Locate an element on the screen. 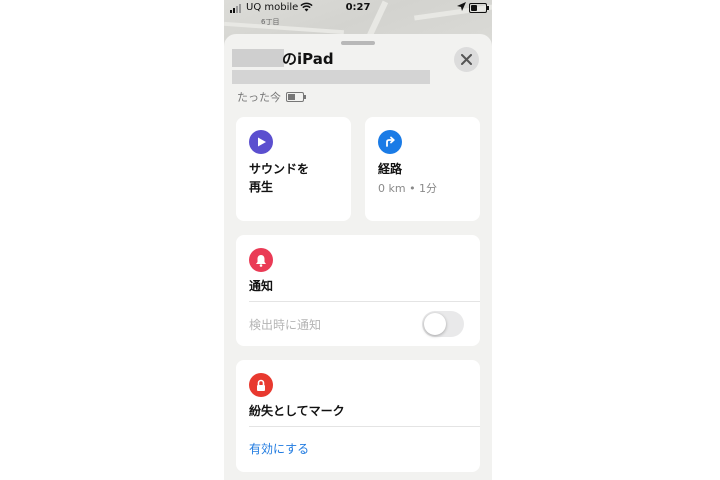  device-battery-icon is located at coordinates (296, 97).